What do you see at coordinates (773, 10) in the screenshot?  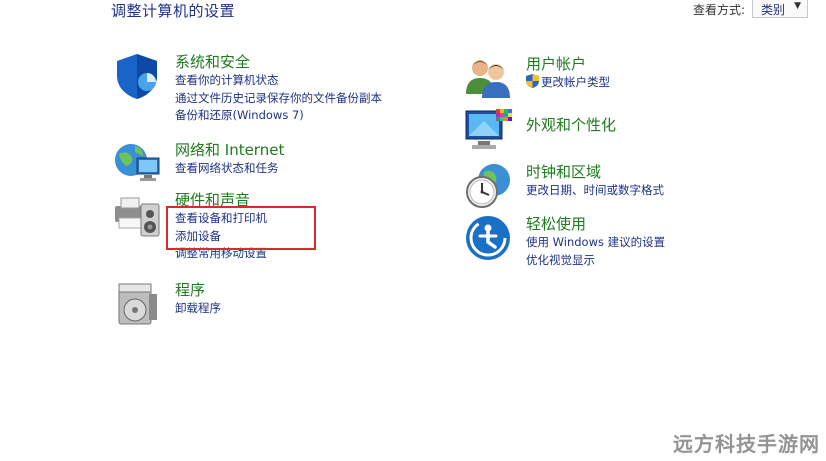 I see `view-by-value: 类别` at bounding box center [773, 10].